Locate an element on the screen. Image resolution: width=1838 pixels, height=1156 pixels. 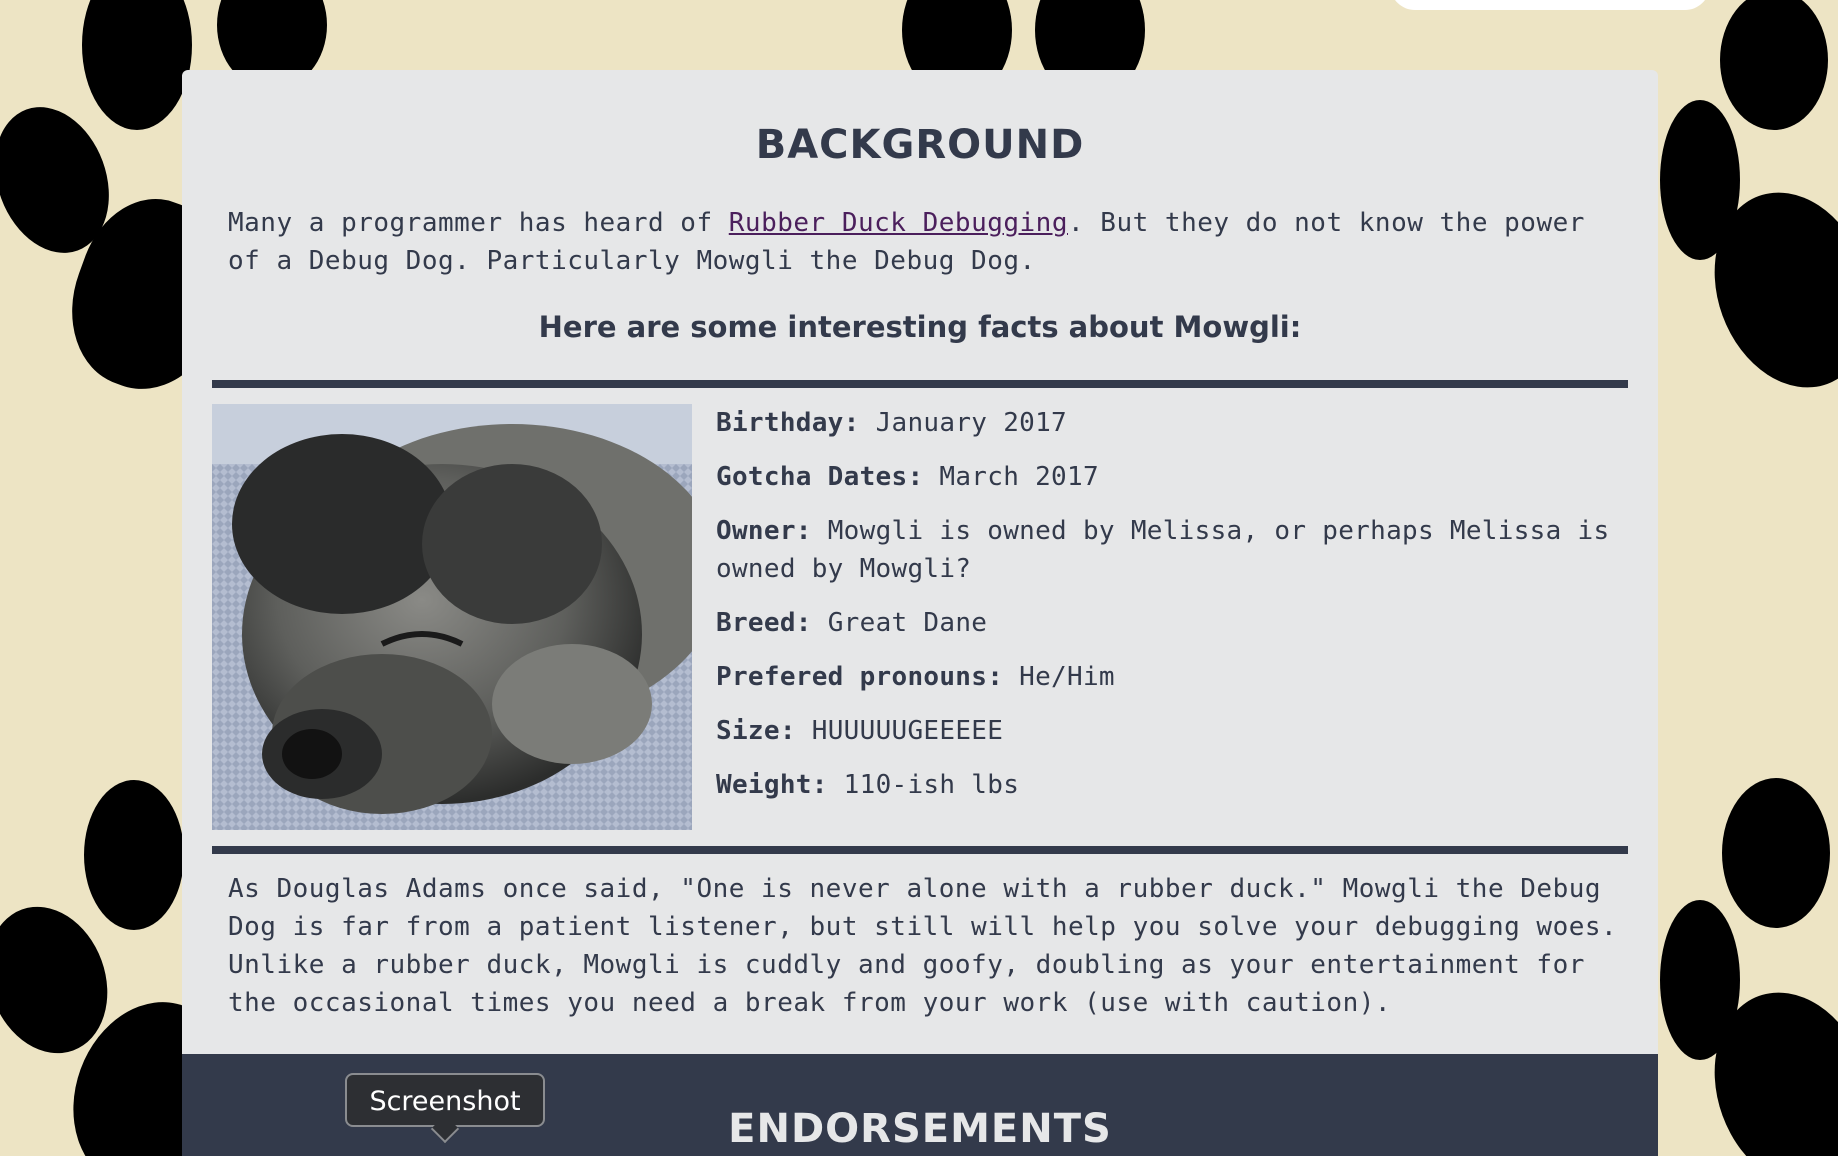
fact-item: Gotcha Dates: March 2017 is located at coordinates (1166, 477).